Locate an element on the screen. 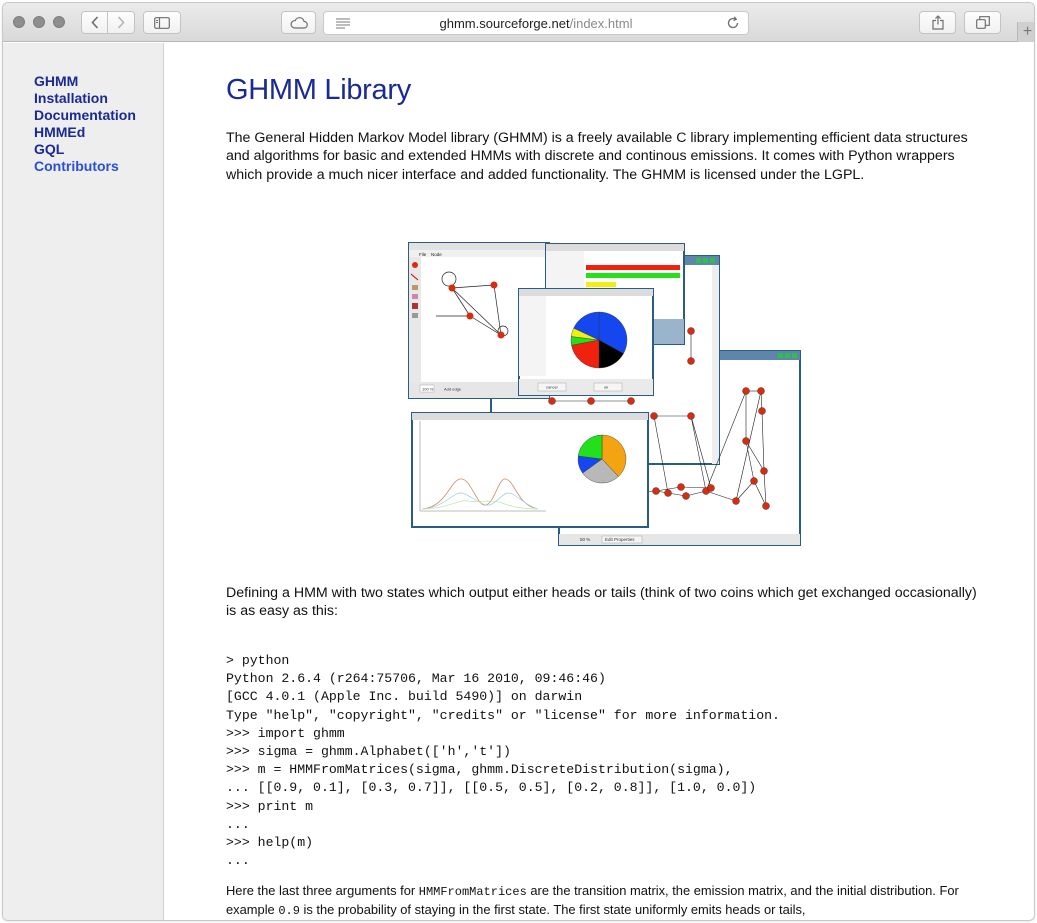 The image size is (1037, 923). nav-link-gql: GQL is located at coordinates (49, 149).